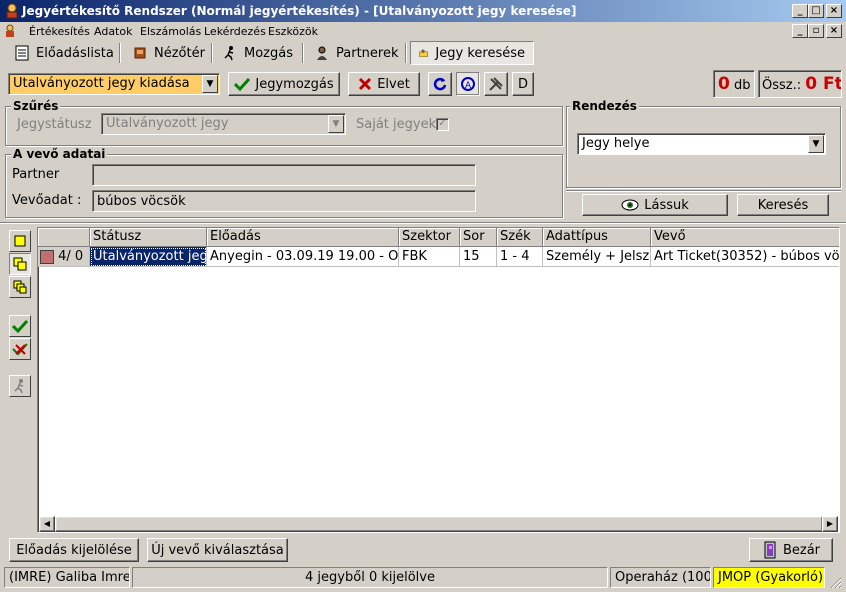 The image size is (846, 592). I want to click on close-form-button: Bezár, so click(791, 550).